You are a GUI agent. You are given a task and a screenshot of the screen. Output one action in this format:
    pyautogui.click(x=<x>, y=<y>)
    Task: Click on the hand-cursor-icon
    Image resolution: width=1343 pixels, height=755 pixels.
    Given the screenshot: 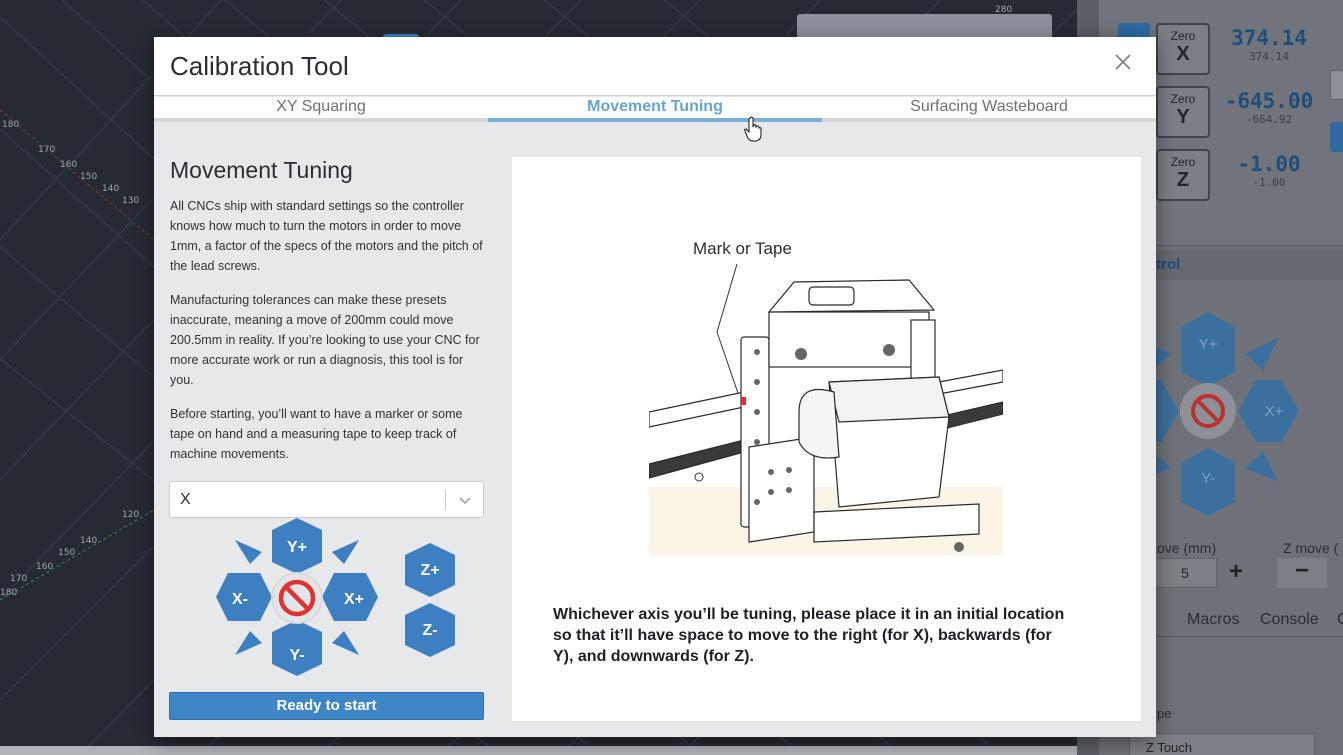 What is the action you would take?
    pyautogui.click(x=753, y=129)
    